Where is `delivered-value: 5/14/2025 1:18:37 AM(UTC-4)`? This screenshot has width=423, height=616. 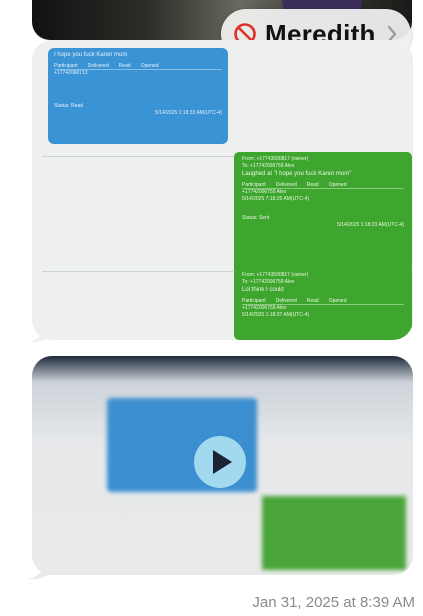
delivered-value: 5/14/2025 1:18:37 AM(UTC-4) is located at coordinates (275, 315).